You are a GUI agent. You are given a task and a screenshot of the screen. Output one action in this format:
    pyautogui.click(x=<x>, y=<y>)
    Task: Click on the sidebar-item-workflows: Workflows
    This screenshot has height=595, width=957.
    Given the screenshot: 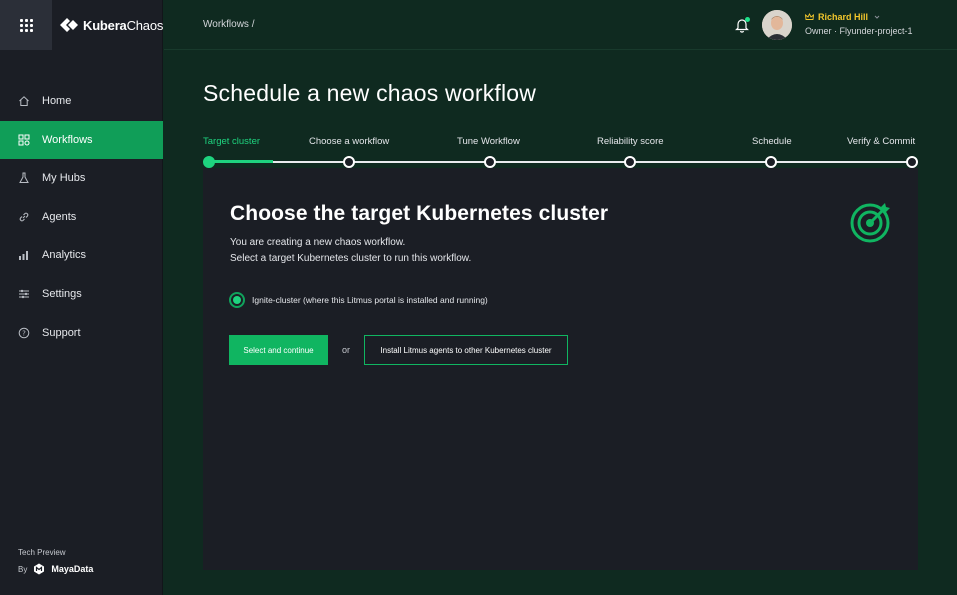 What is the action you would take?
    pyautogui.click(x=81, y=139)
    